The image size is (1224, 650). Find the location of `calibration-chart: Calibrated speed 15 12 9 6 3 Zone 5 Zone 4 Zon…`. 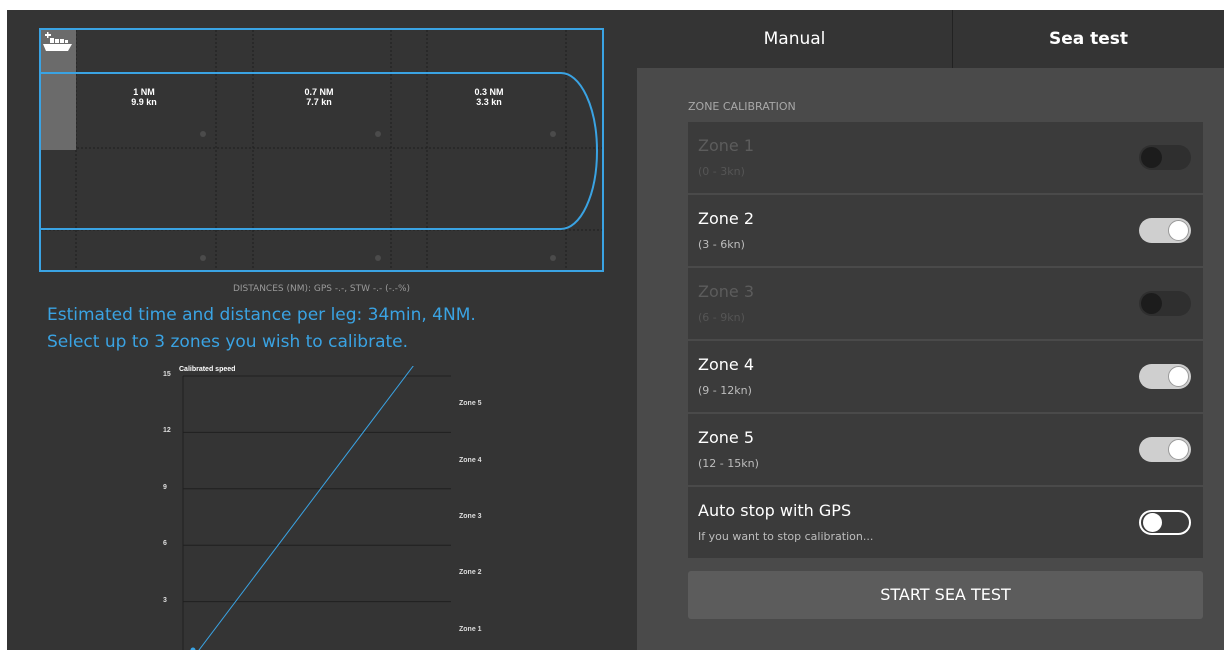

calibration-chart: Calibrated speed 15 12 9 6 3 Zone 5 Zone 4 Zon… is located at coordinates (317, 508).